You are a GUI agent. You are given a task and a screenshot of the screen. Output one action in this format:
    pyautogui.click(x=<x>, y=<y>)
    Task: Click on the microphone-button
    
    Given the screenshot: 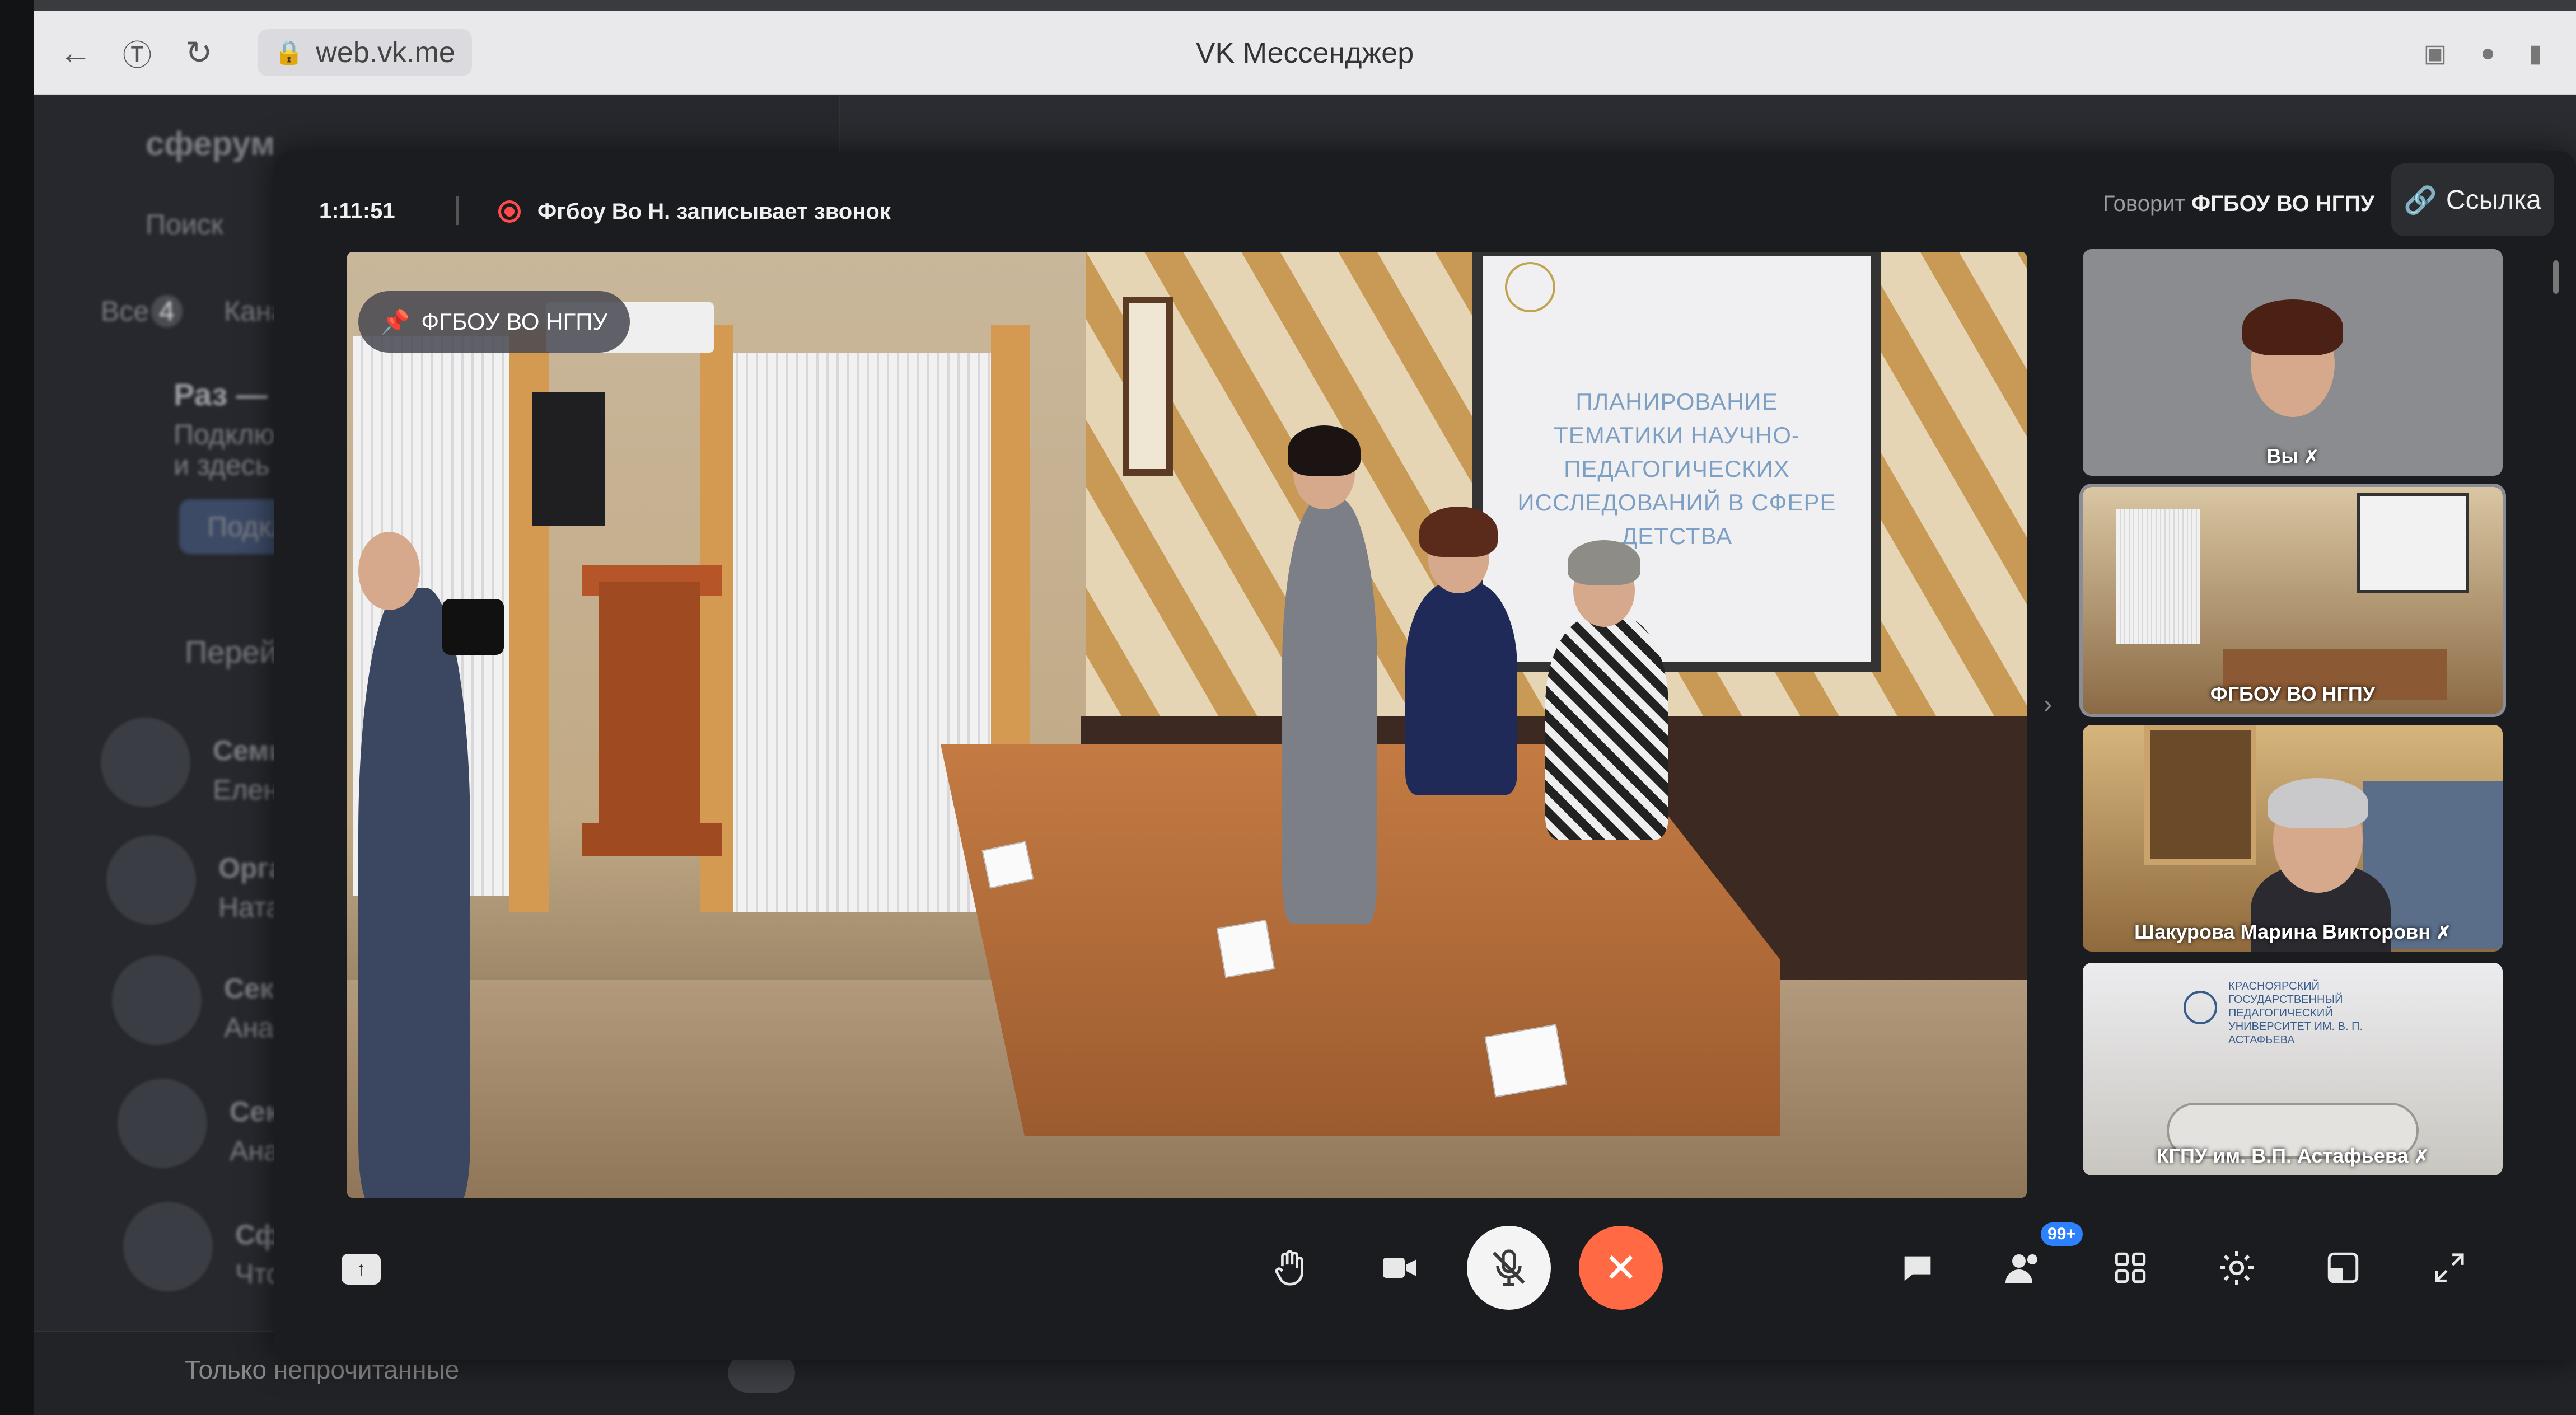 What is the action you would take?
    pyautogui.click(x=1509, y=1268)
    